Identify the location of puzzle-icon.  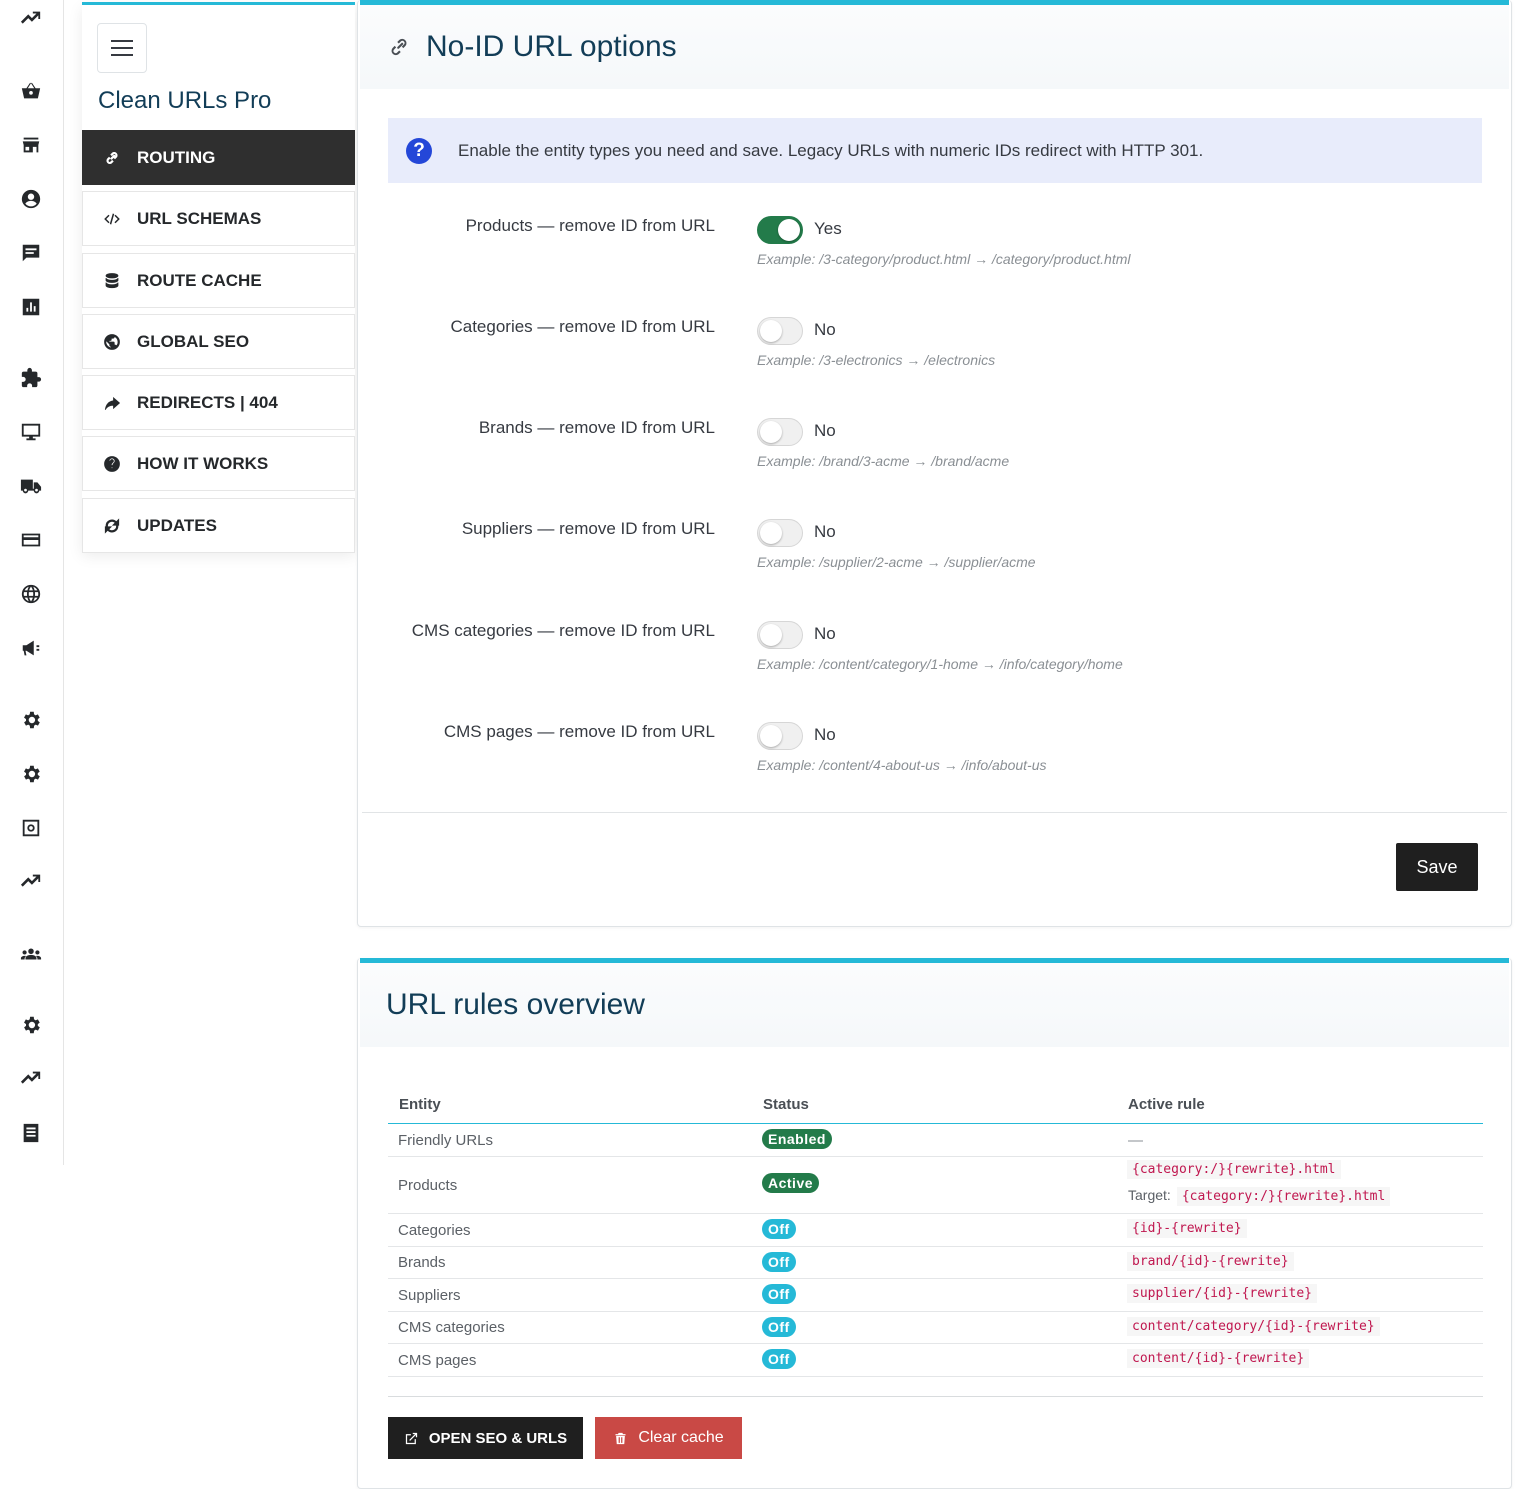
(31, 378).